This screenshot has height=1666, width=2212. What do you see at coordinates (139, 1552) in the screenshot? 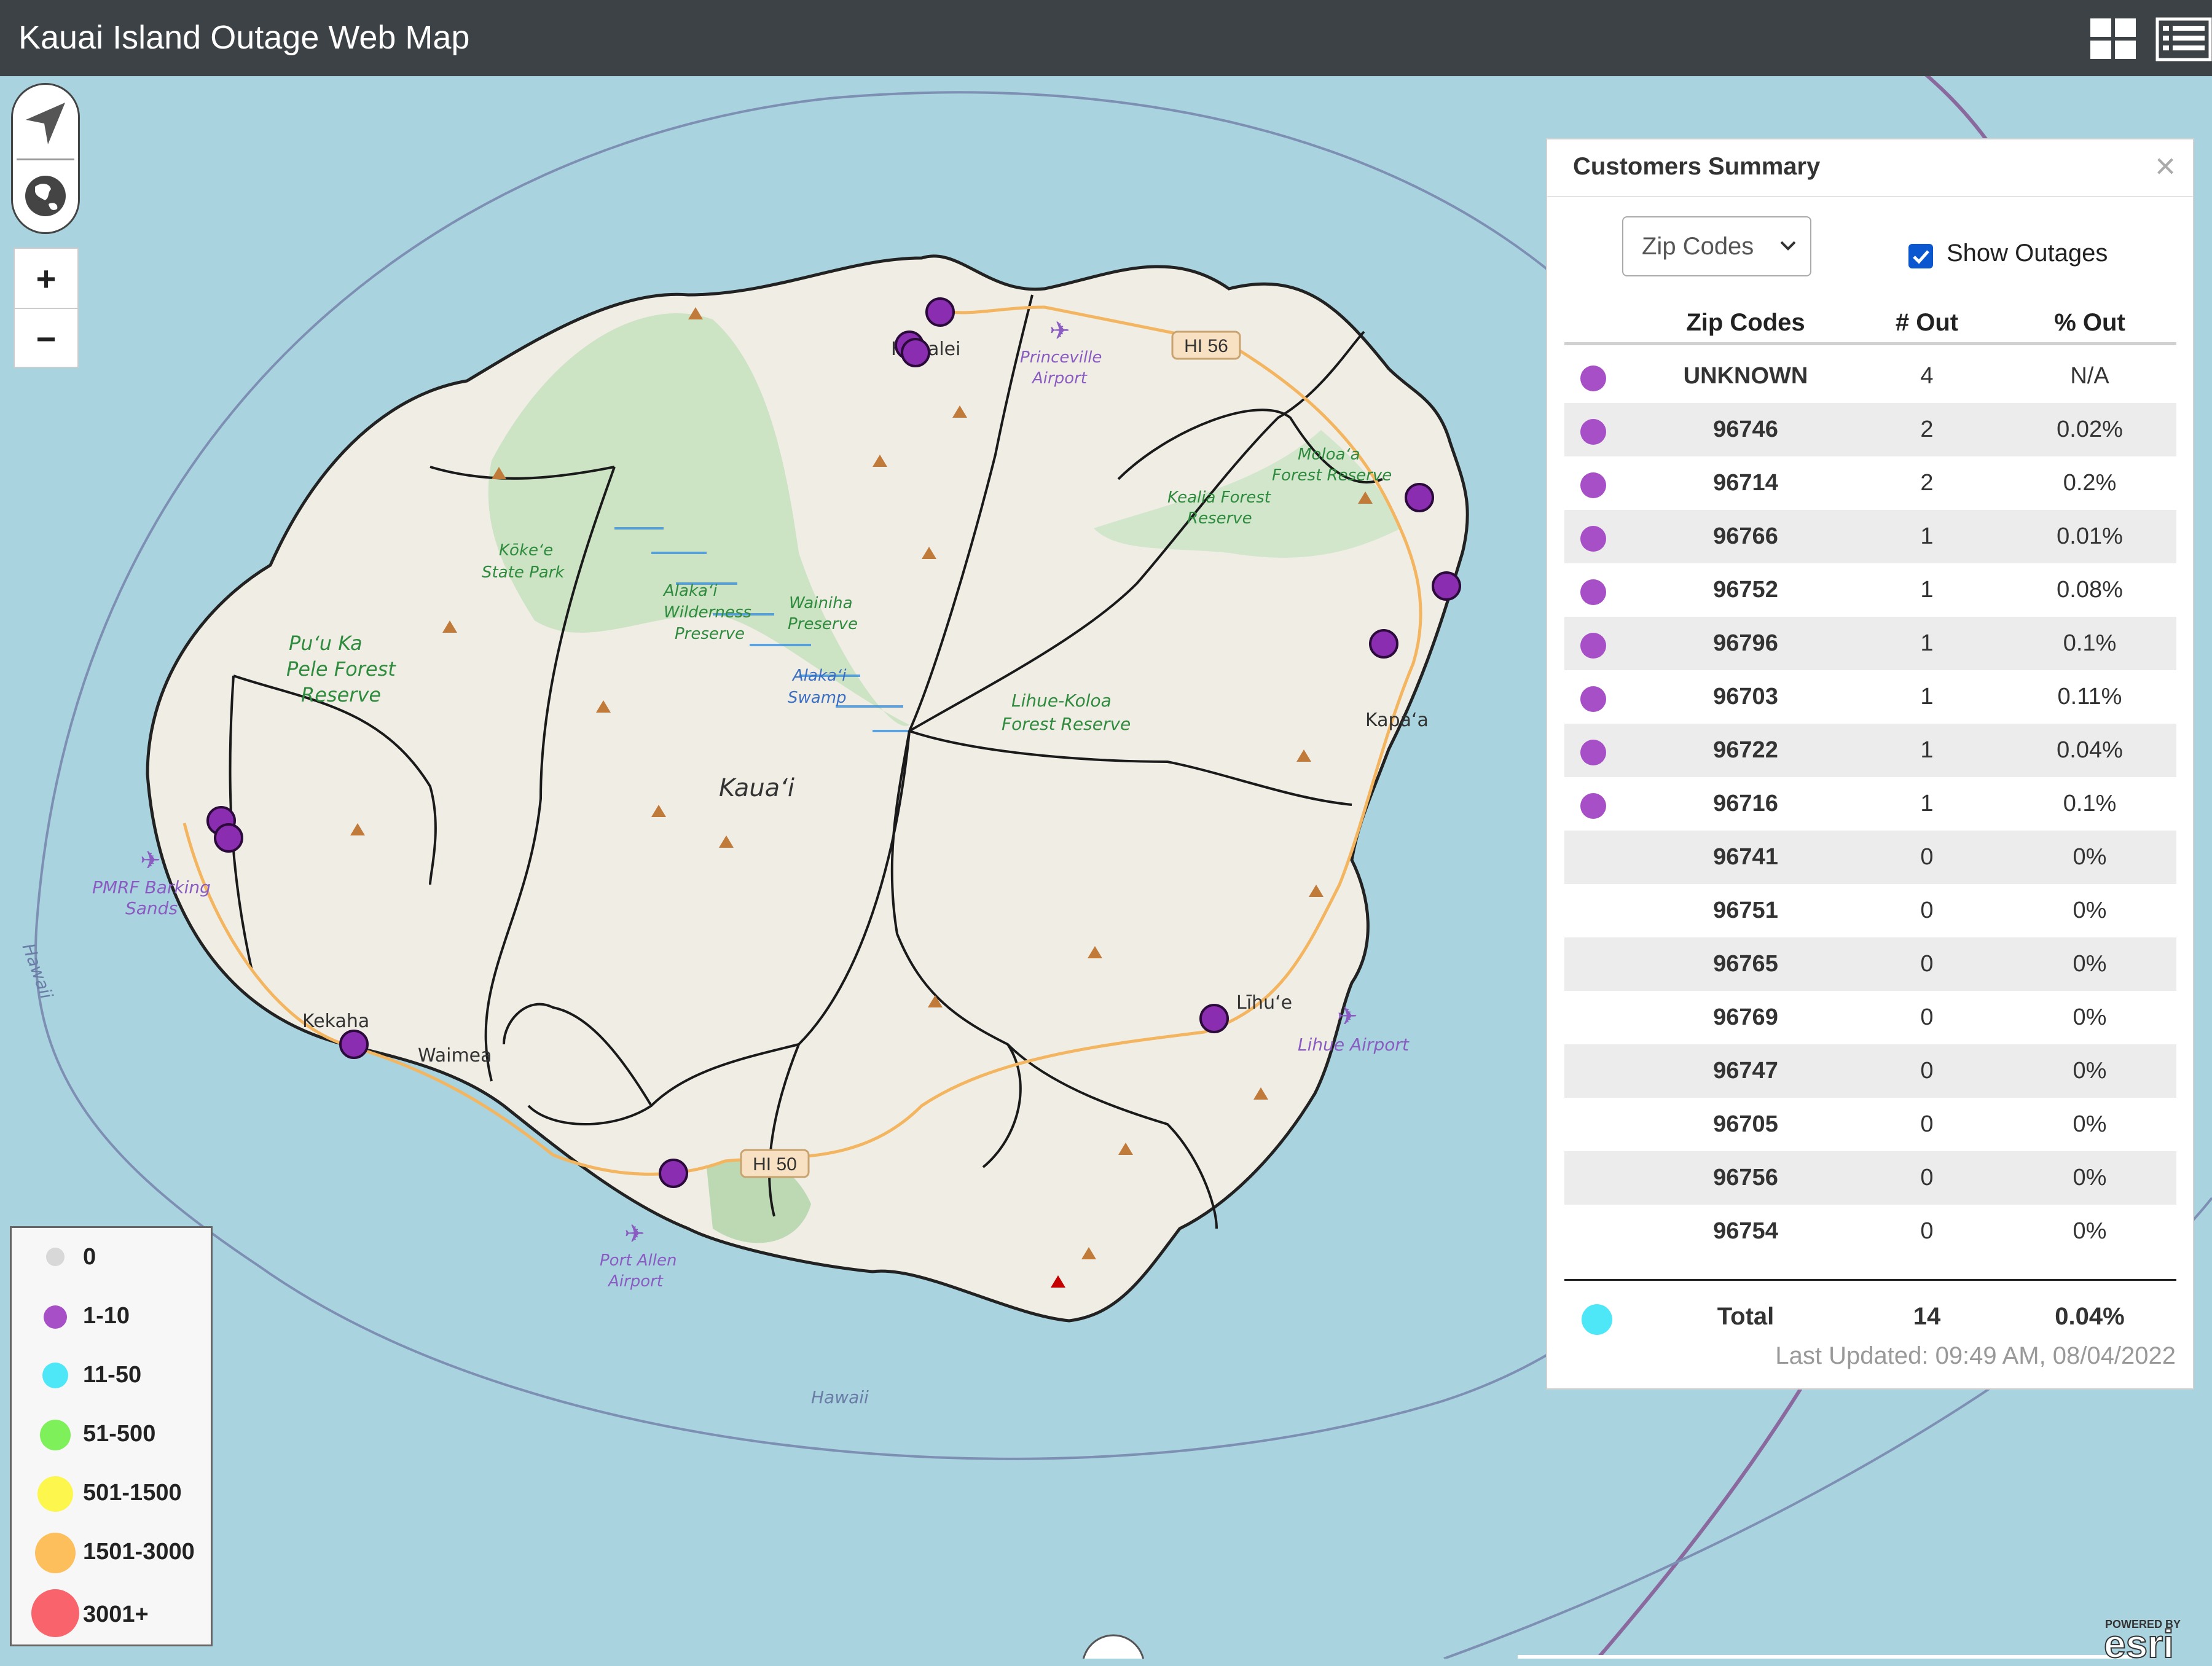
I see `legend-label: 1501-3000` at bounding box center [139, 1552].